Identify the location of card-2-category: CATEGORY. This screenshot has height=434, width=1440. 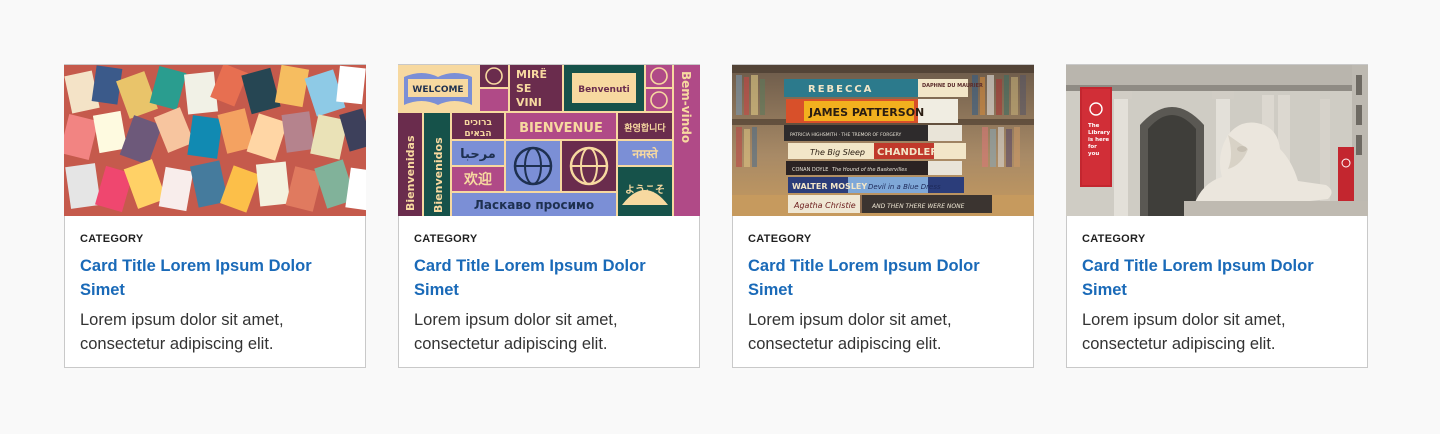
(446, 239).